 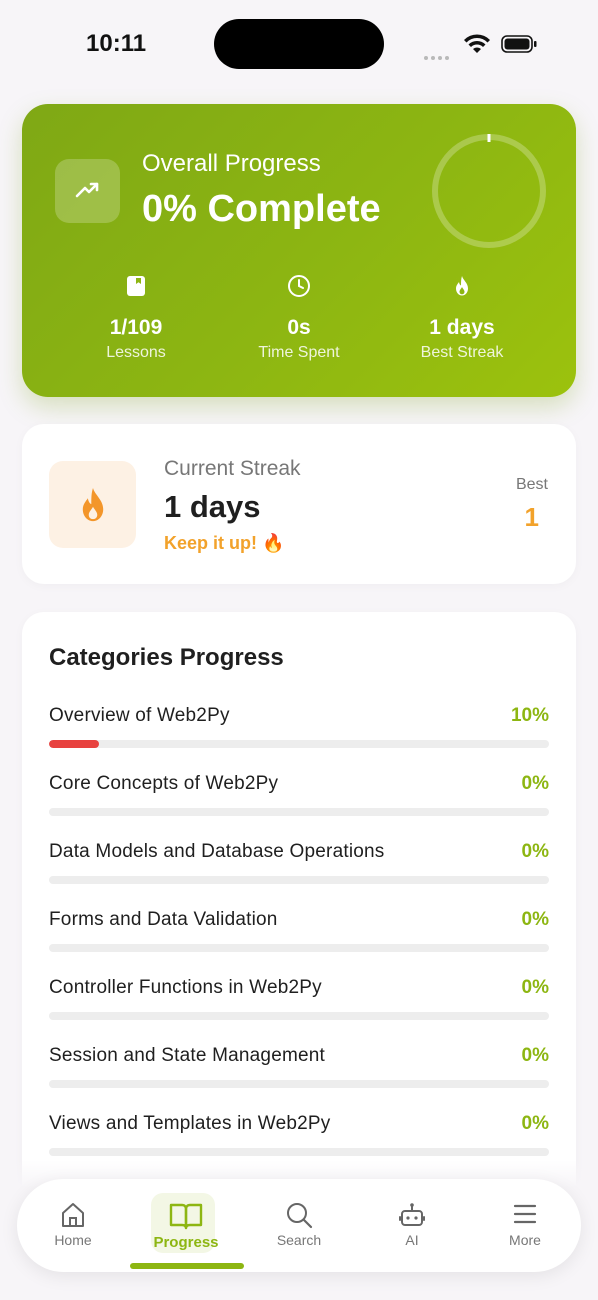 I want to click on category-name: Views and Templates in Web2Py, so click(x=190, y=1123).